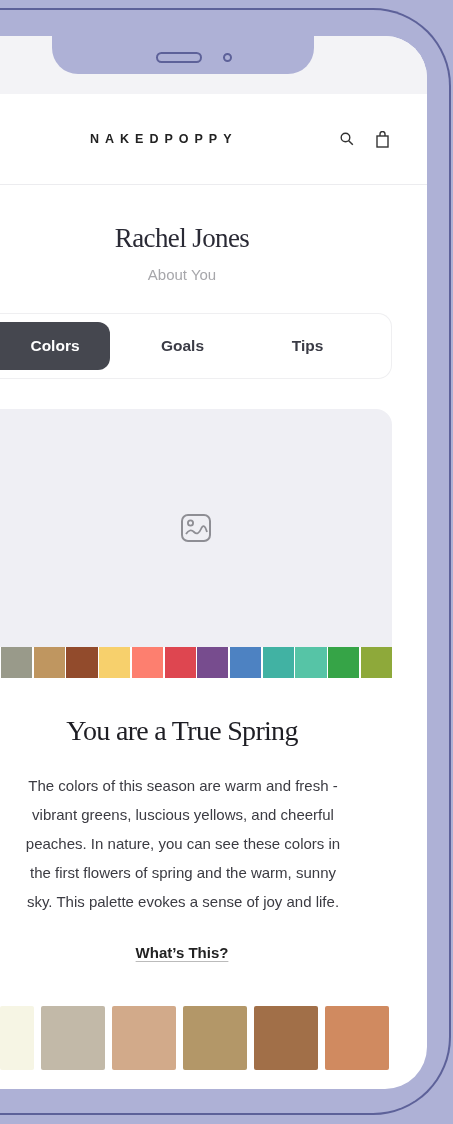 The height and width of the screenshot is (1124, 453). I want to click on tab: Goals, so click(182, 346).